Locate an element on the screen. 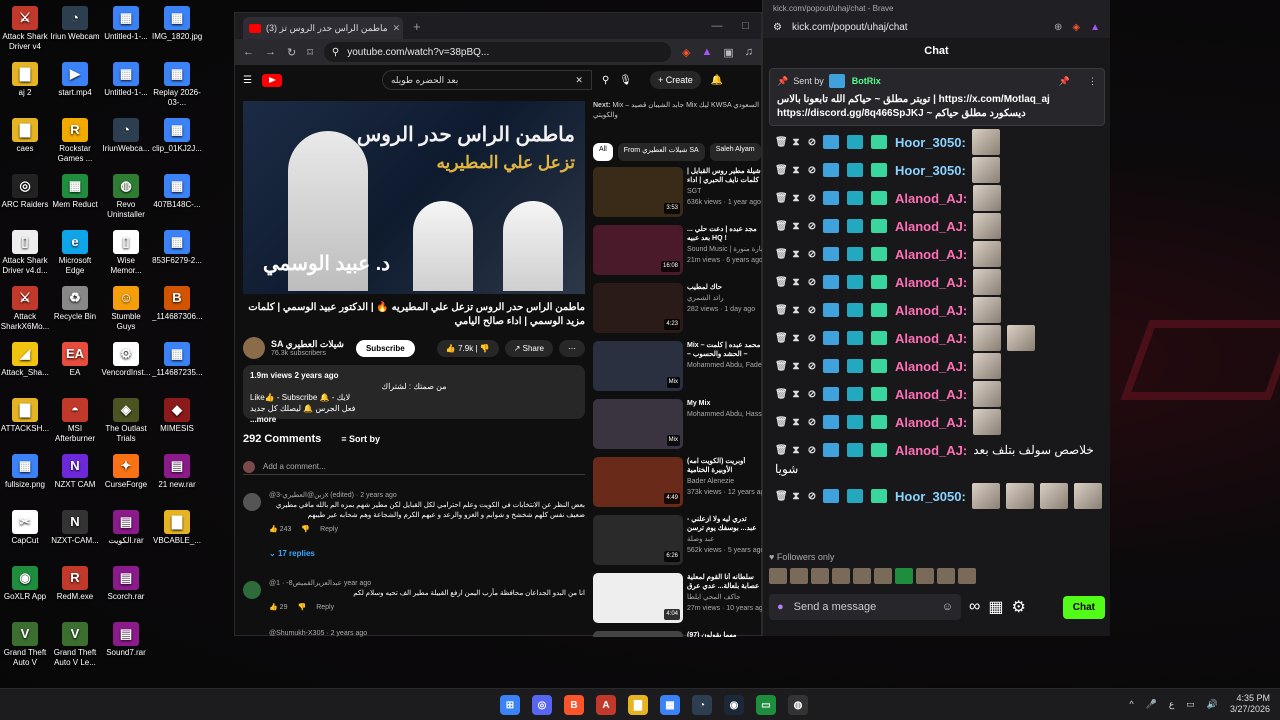  network-icon: ▭ is located at coordinates (1190, 704).